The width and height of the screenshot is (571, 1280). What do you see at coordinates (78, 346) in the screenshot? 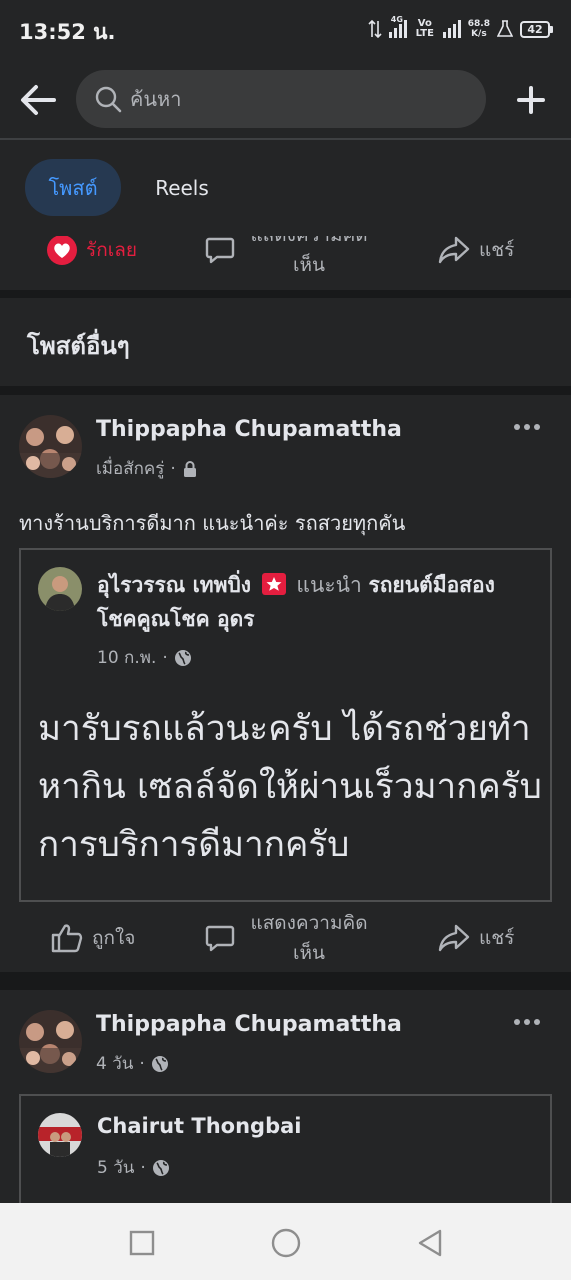
I see `section-title: โพสต์อื่นๆ` at bounding box center [78, 346].